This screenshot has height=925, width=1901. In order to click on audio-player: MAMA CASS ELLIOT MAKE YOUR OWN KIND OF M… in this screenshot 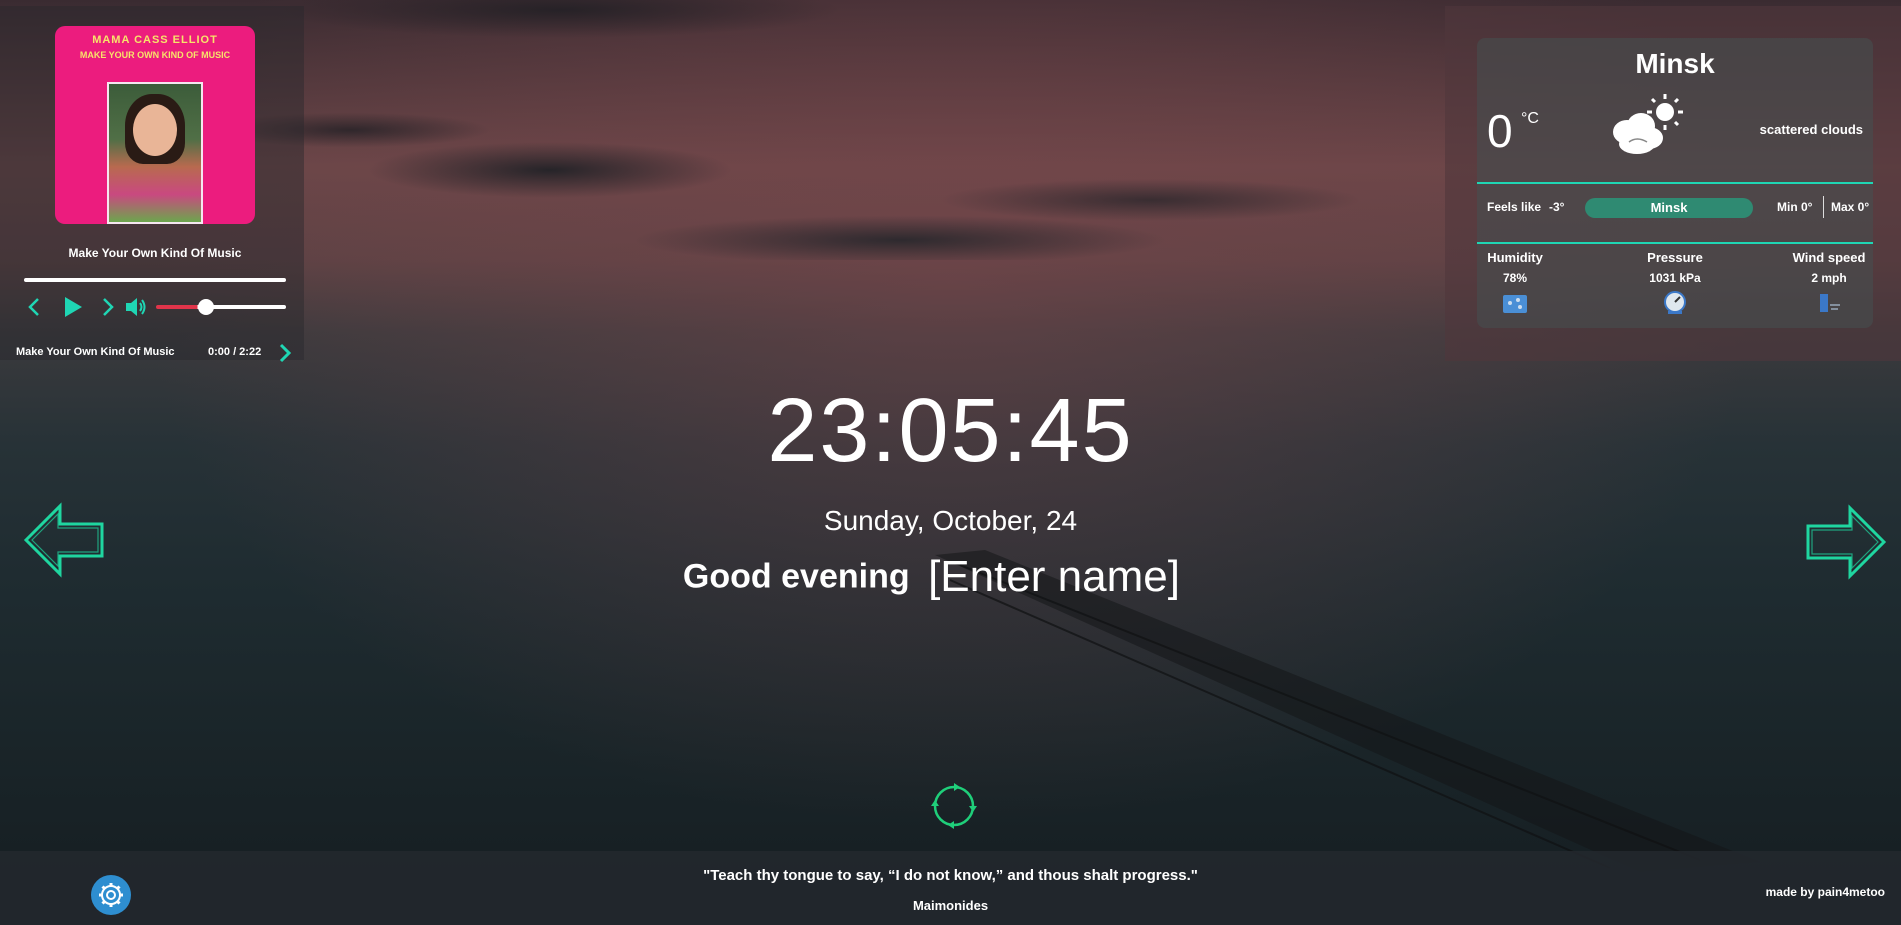, I will do `click(152, 184)`.